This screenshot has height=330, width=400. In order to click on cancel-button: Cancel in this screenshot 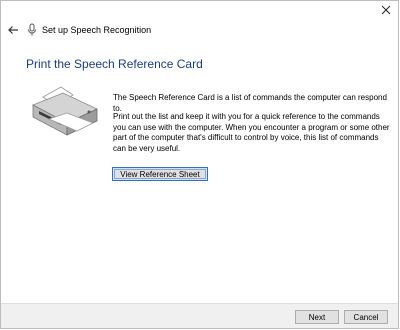, I will do `click(366, 317)`.